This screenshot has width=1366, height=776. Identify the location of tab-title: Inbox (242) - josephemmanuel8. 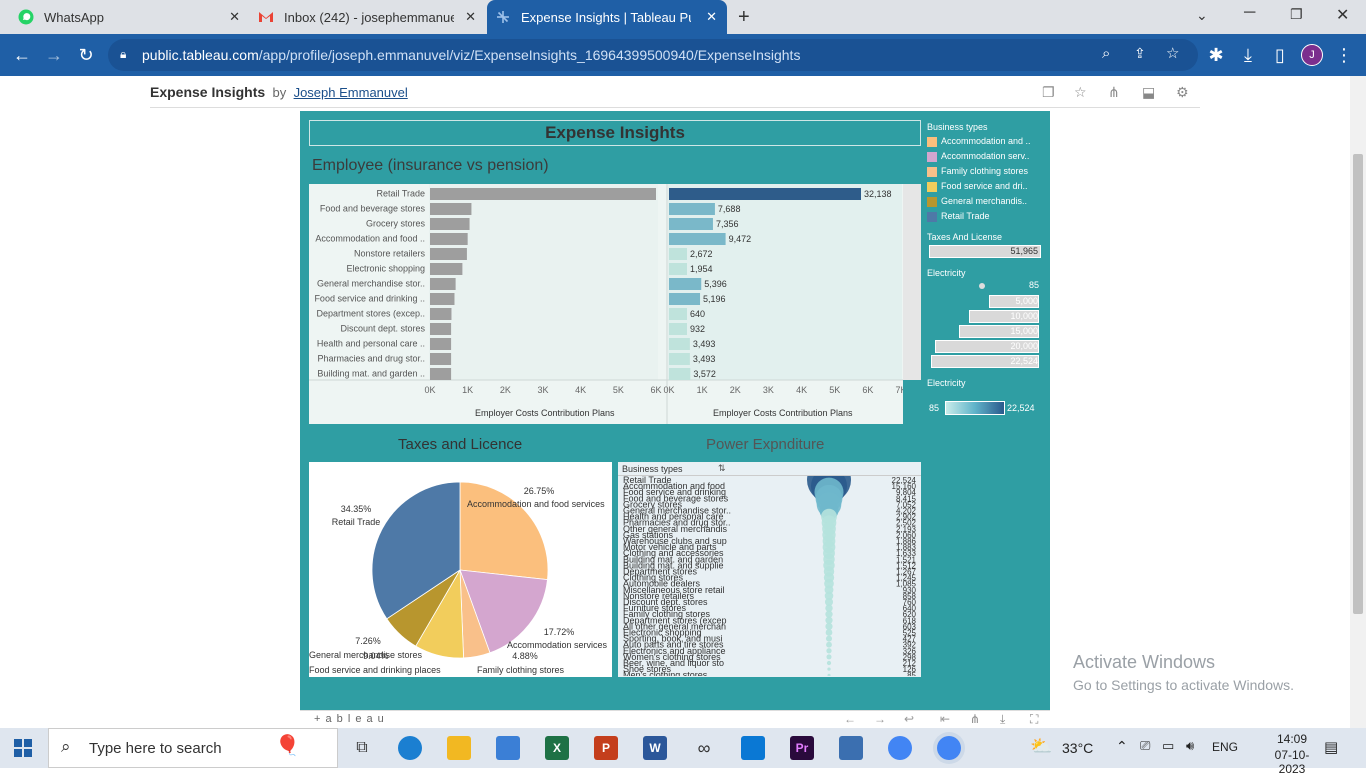
(369, 17).